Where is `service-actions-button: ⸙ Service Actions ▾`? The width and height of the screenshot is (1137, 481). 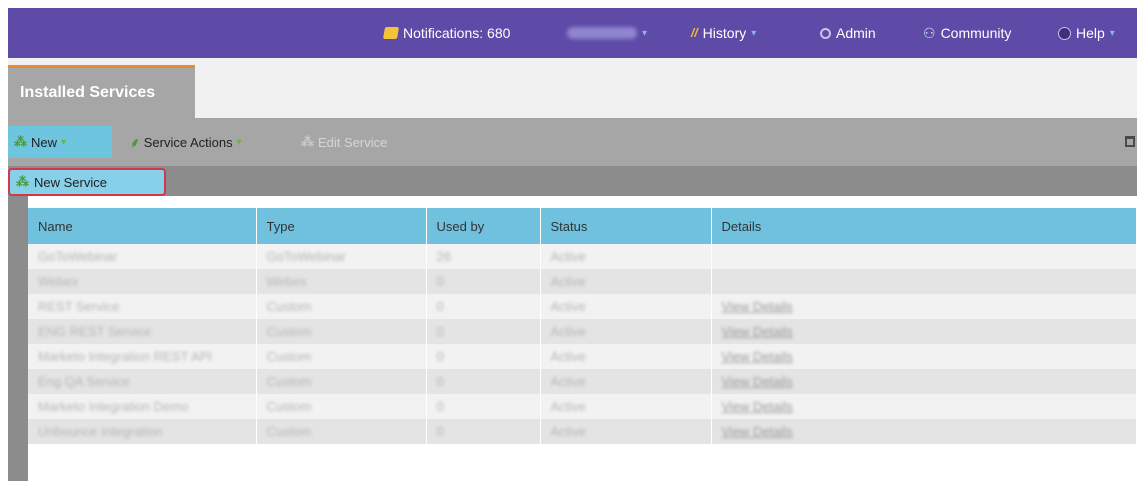
service-actions-button: ⸙ Service Actions ▾ is located at coordinates (186, 142).